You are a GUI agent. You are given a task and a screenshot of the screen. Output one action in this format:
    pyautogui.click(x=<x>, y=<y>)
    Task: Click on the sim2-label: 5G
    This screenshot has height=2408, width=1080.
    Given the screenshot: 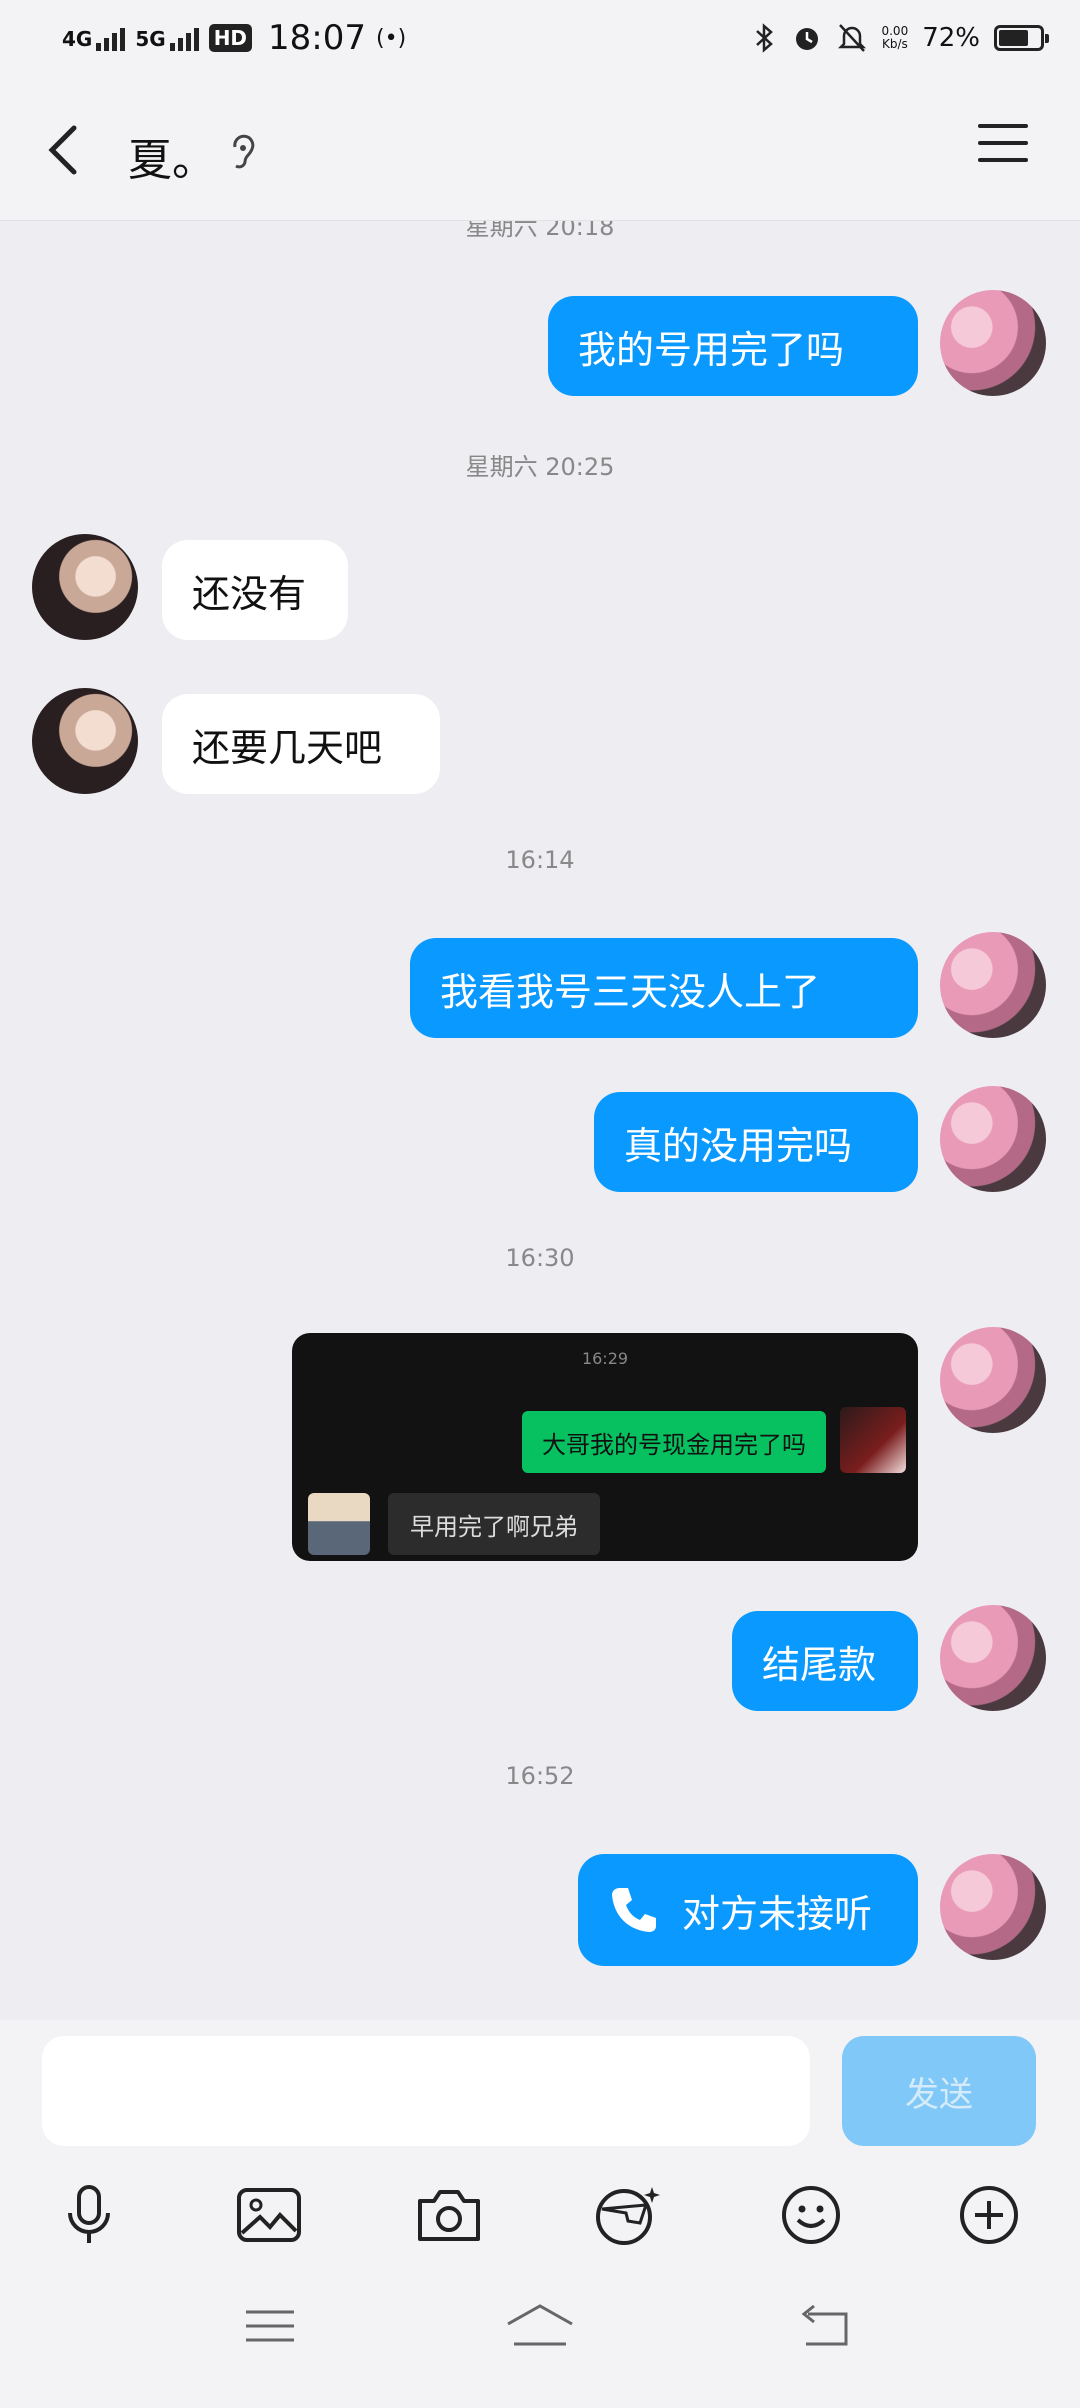 What is the action you would take?
    pyautogui.click(x=150, y=39)
    